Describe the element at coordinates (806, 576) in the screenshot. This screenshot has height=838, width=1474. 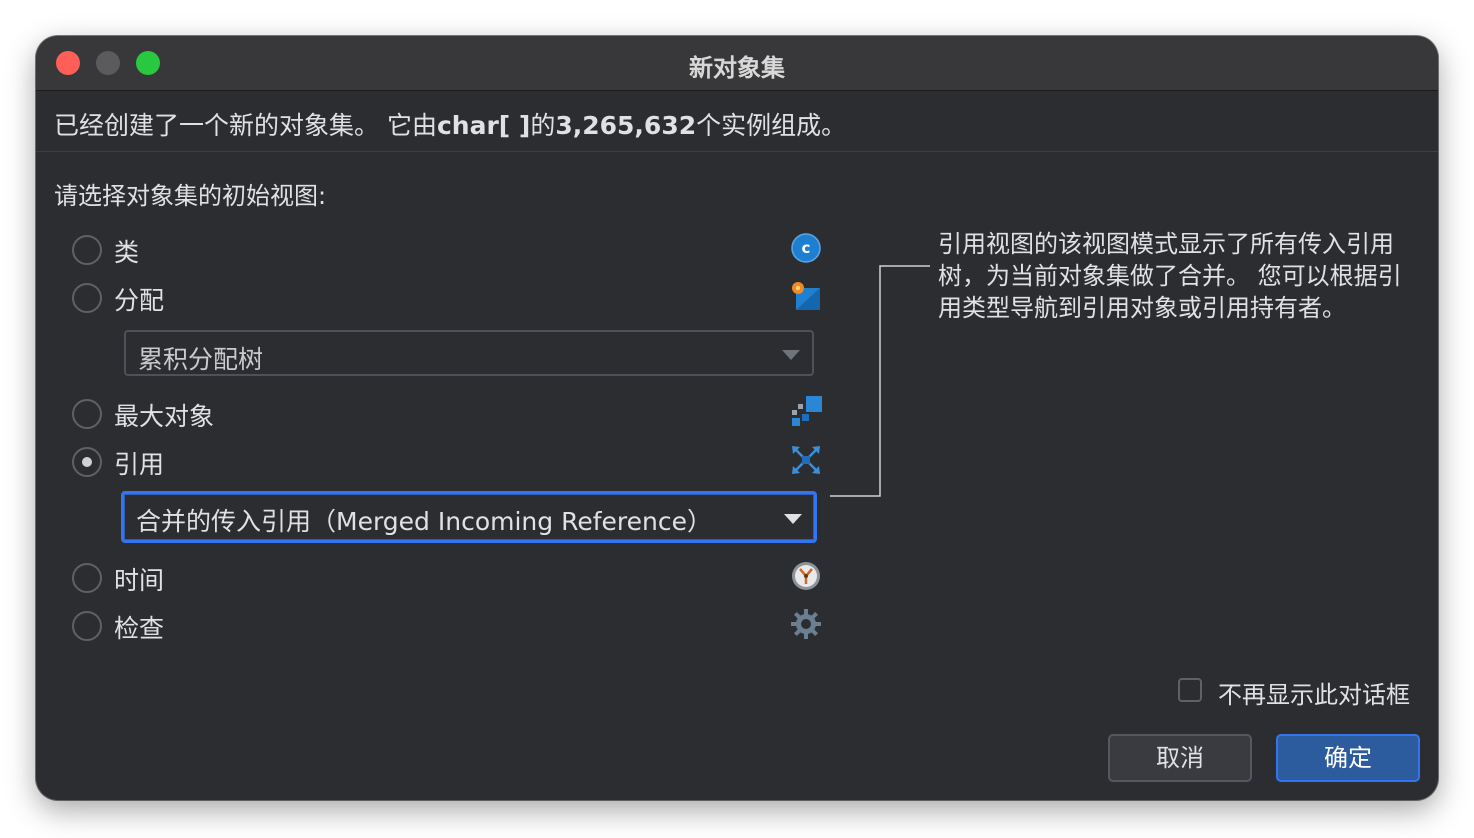
I see `time-icon` at that location.